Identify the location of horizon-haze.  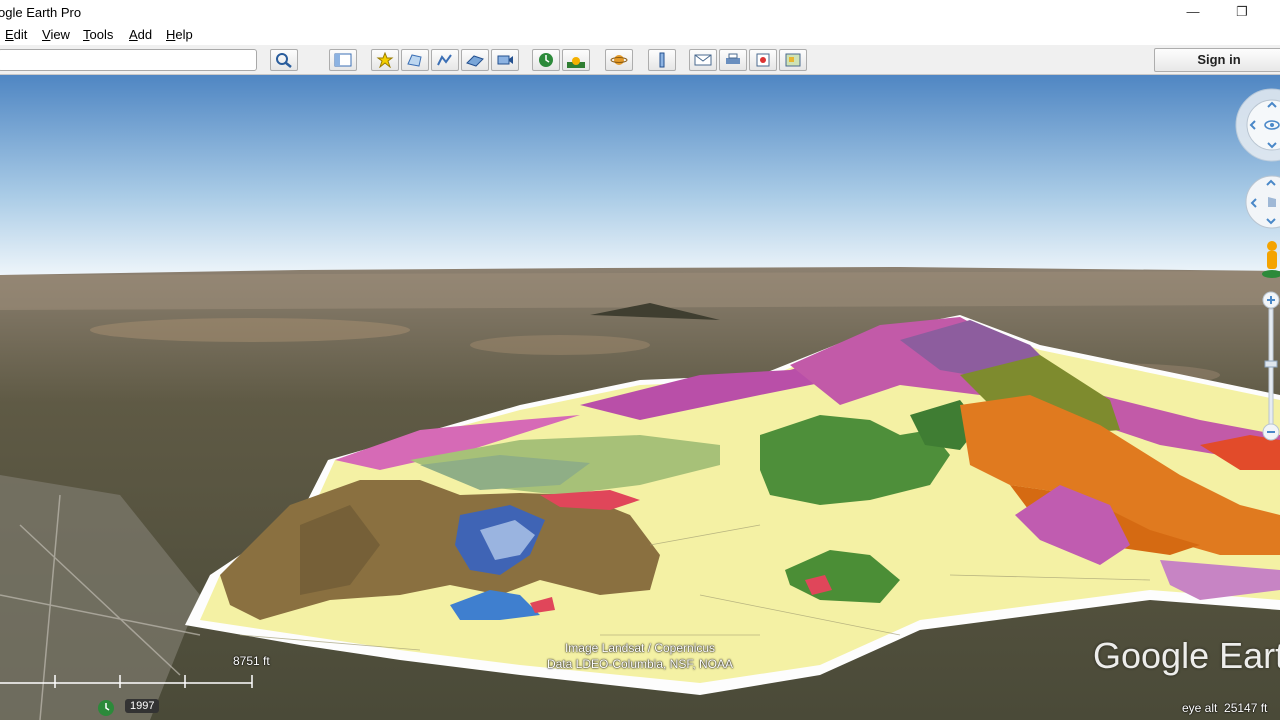
(640, 290).